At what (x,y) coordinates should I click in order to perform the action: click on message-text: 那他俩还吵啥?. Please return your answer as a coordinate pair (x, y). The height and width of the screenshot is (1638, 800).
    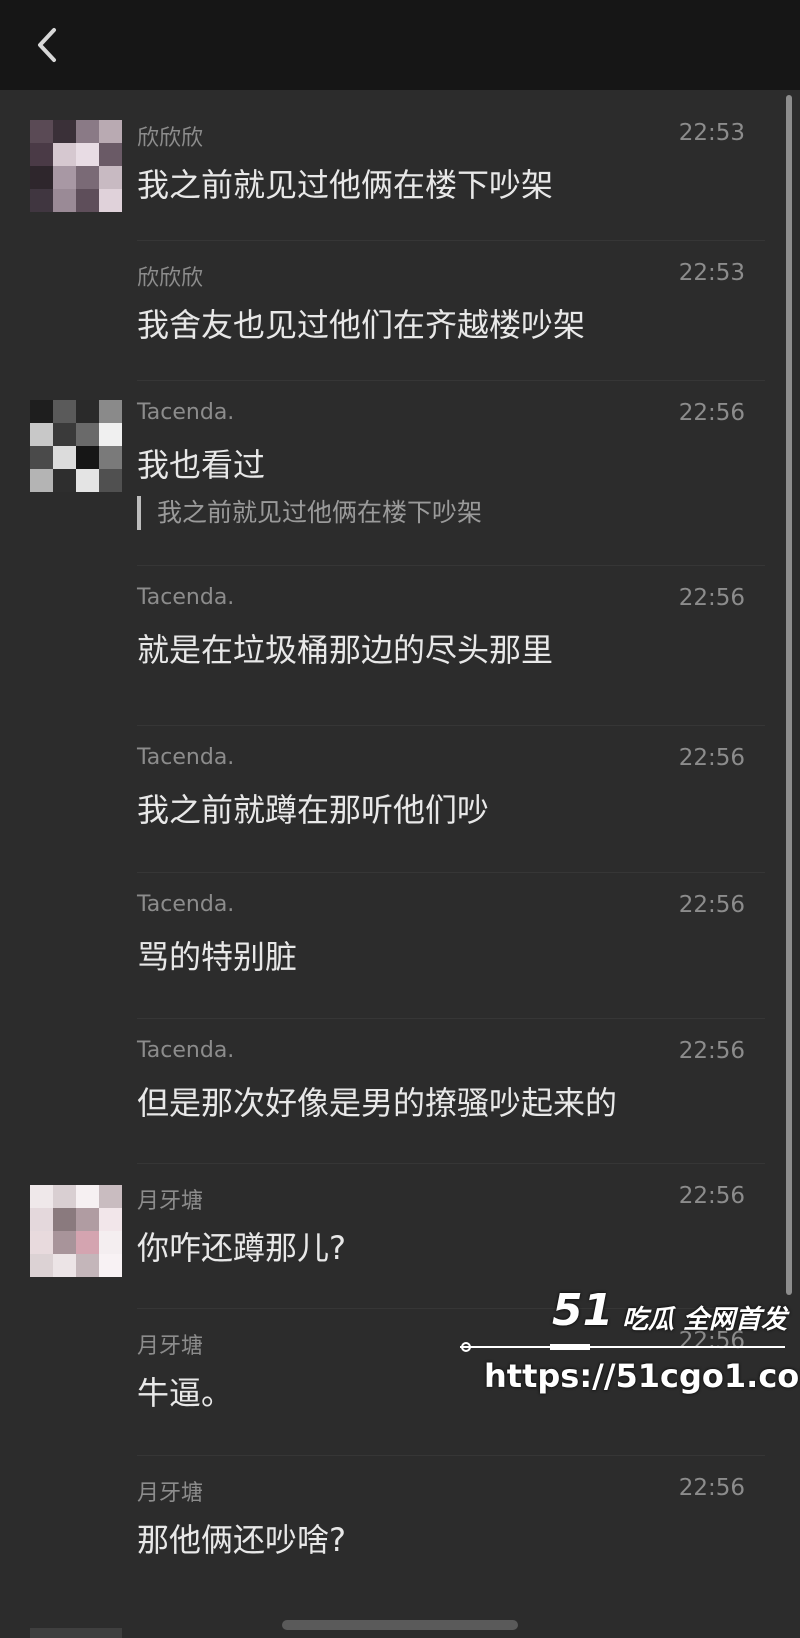
    Looking at the image, I should click on (241, 1538).